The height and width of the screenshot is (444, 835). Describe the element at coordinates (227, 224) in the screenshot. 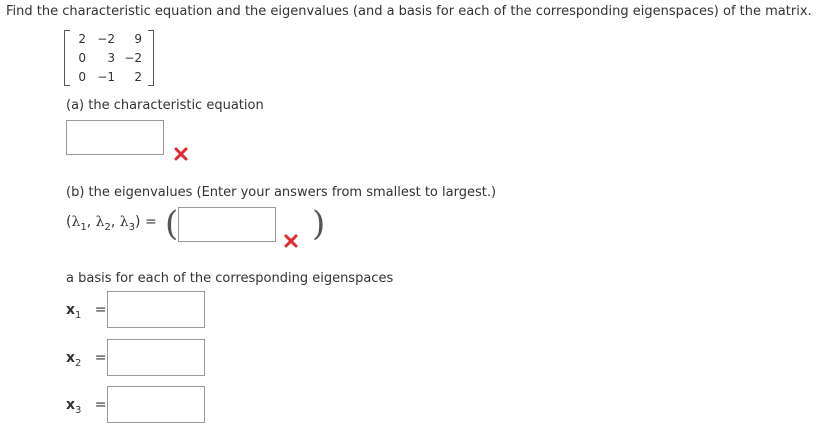

I see `eigenvalues-input` at that location.